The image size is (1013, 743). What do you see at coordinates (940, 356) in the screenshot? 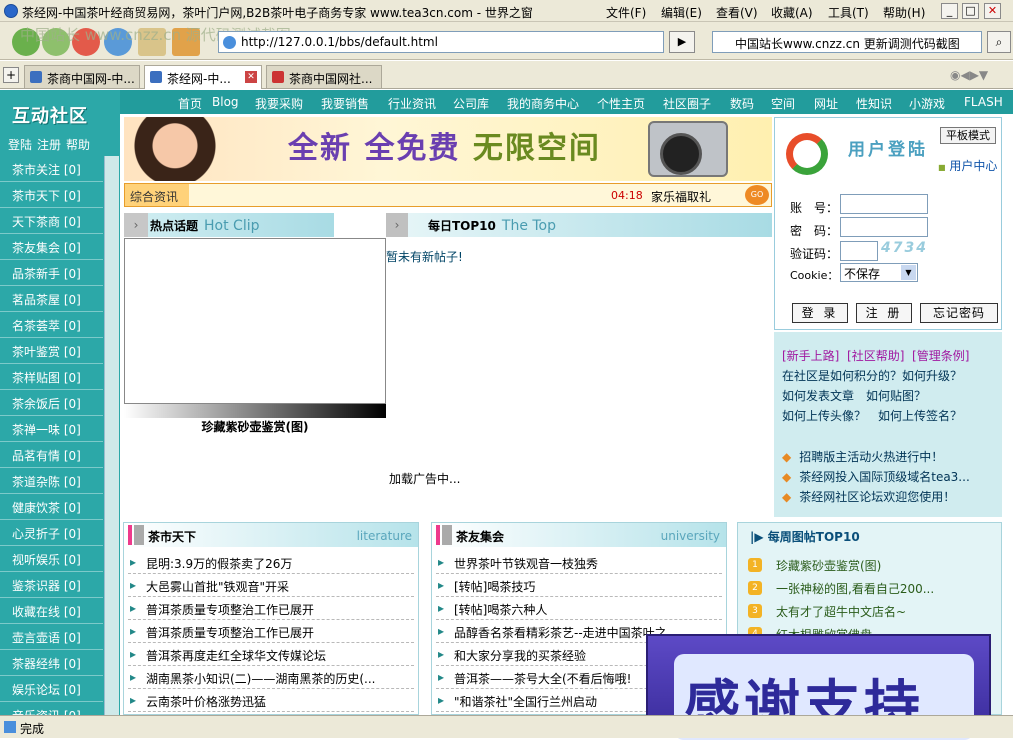
I see `rules-link: [管理条例]` at bounding box center [940, 356].